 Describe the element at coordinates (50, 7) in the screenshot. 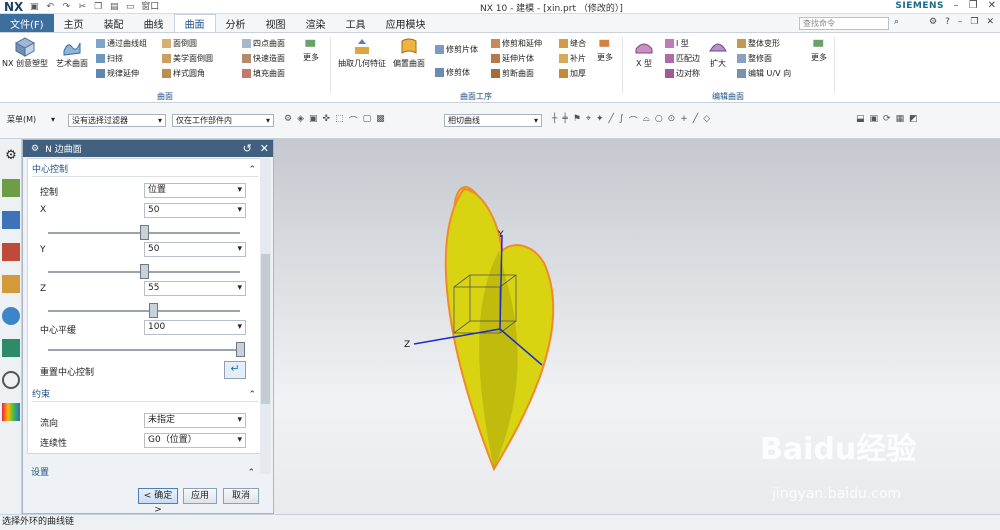

I see `undo-icon: ↶` at that location.